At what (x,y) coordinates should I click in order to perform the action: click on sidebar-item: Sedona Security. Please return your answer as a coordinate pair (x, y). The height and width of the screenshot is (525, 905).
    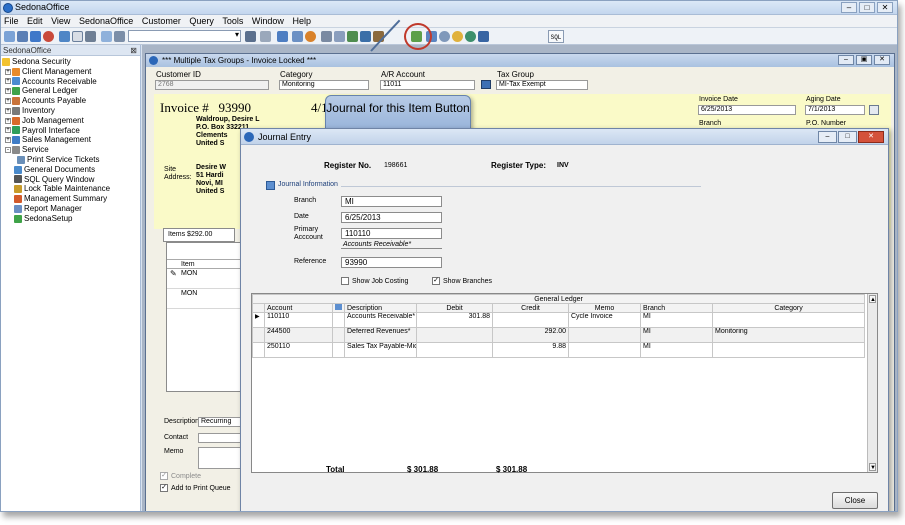
    Looking at the image, I should click on (70, 62).